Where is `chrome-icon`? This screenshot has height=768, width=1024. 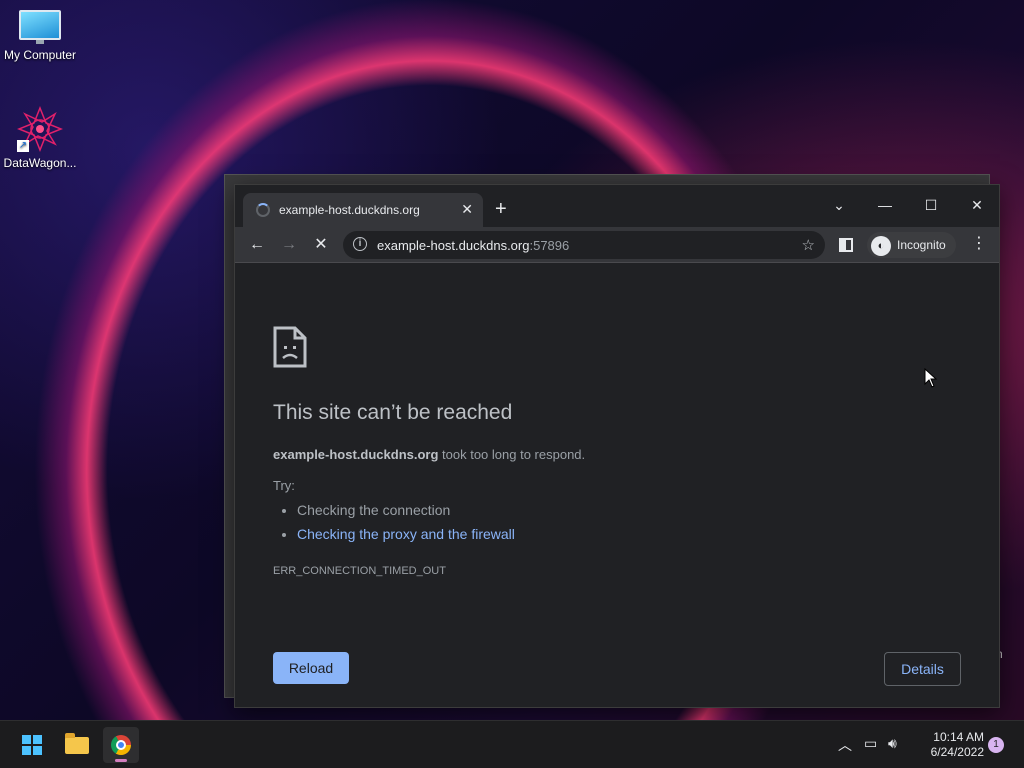
chrome-icon is located at coordinates (121, 745).